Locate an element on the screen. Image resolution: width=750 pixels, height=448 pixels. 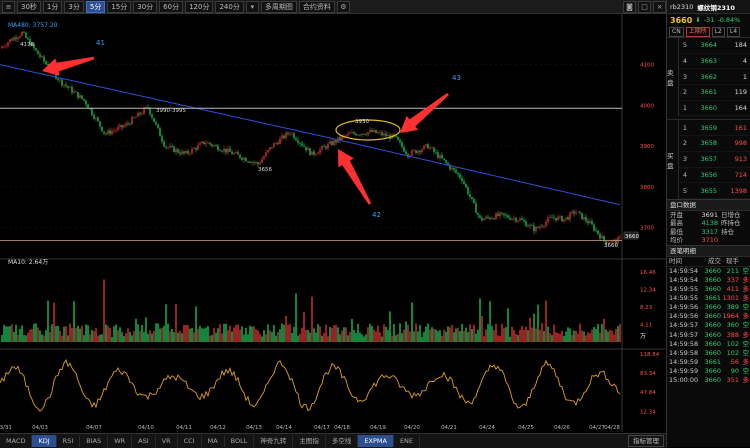
tab-asi: ASI is located at coordinates (144, 441).